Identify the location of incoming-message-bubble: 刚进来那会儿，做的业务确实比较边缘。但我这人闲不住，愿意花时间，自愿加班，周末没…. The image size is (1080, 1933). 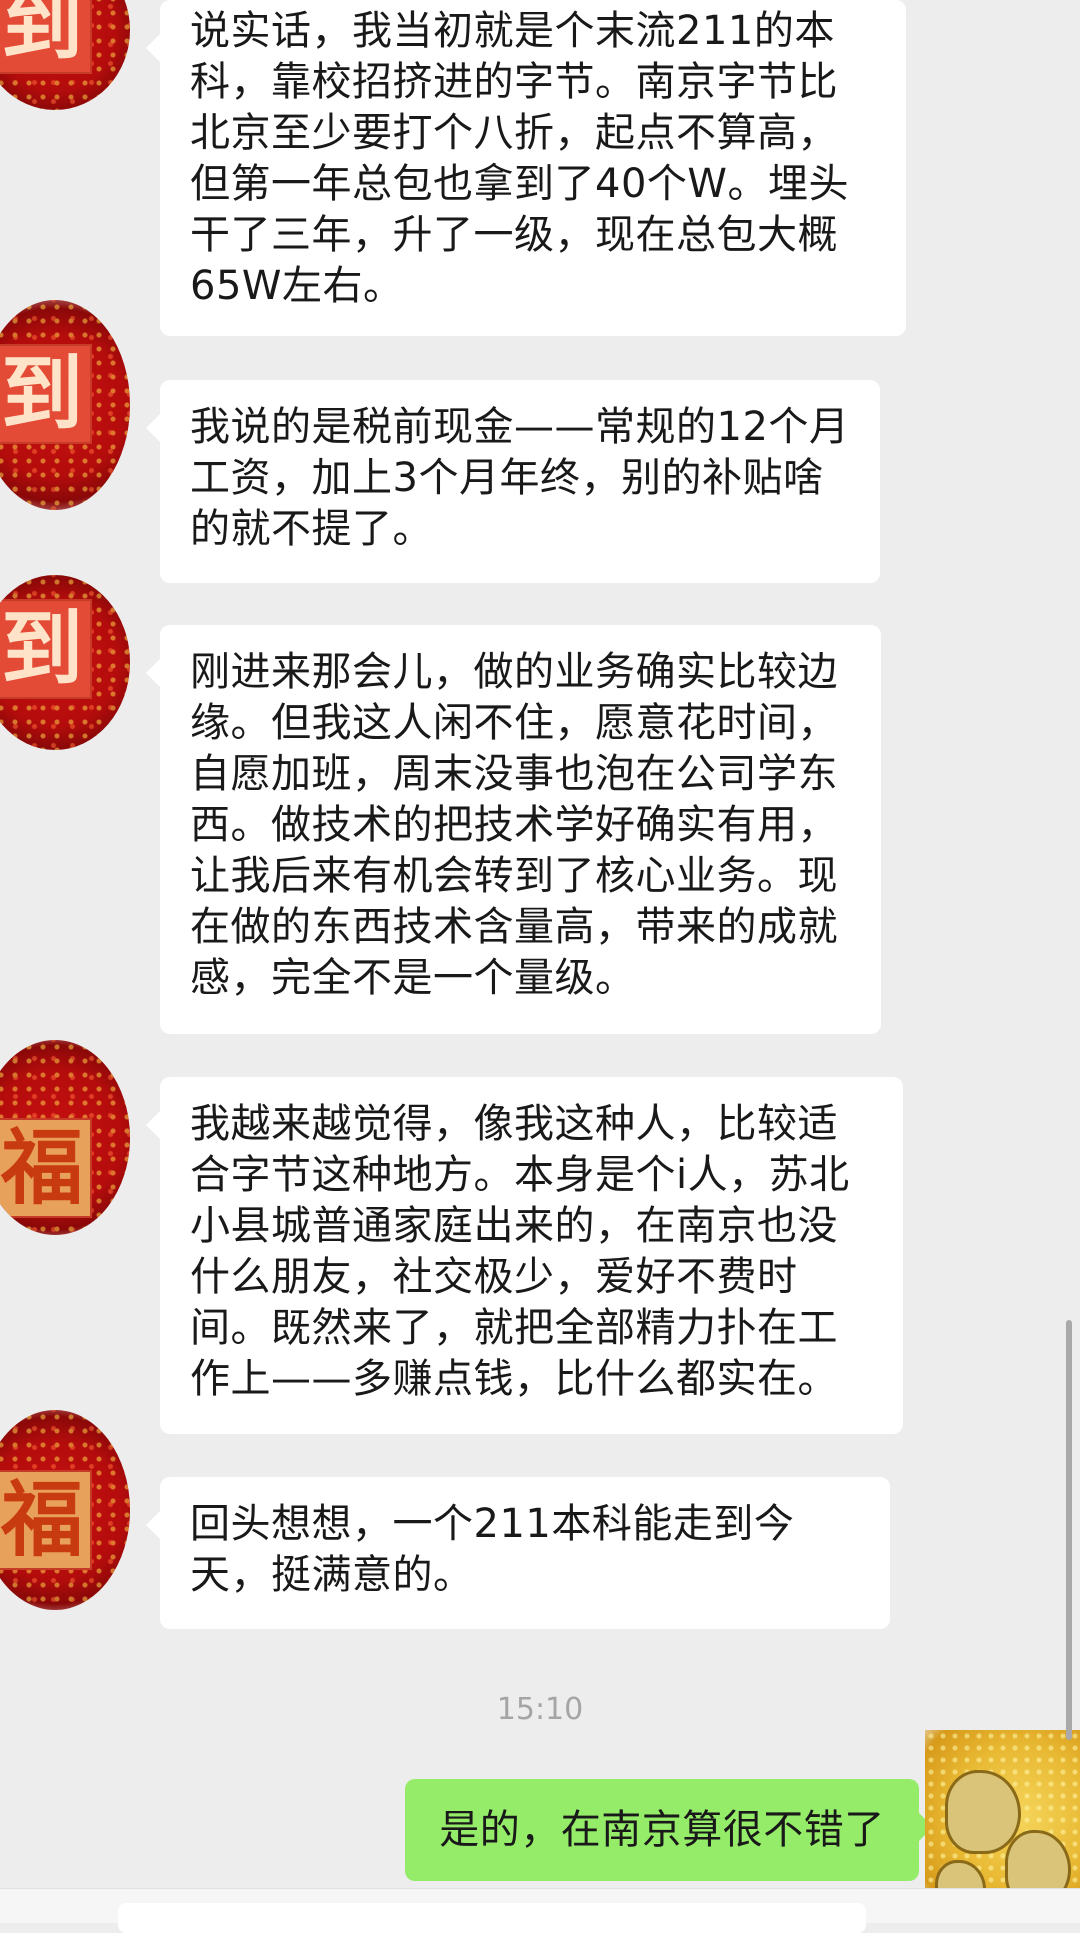
(513, 829).